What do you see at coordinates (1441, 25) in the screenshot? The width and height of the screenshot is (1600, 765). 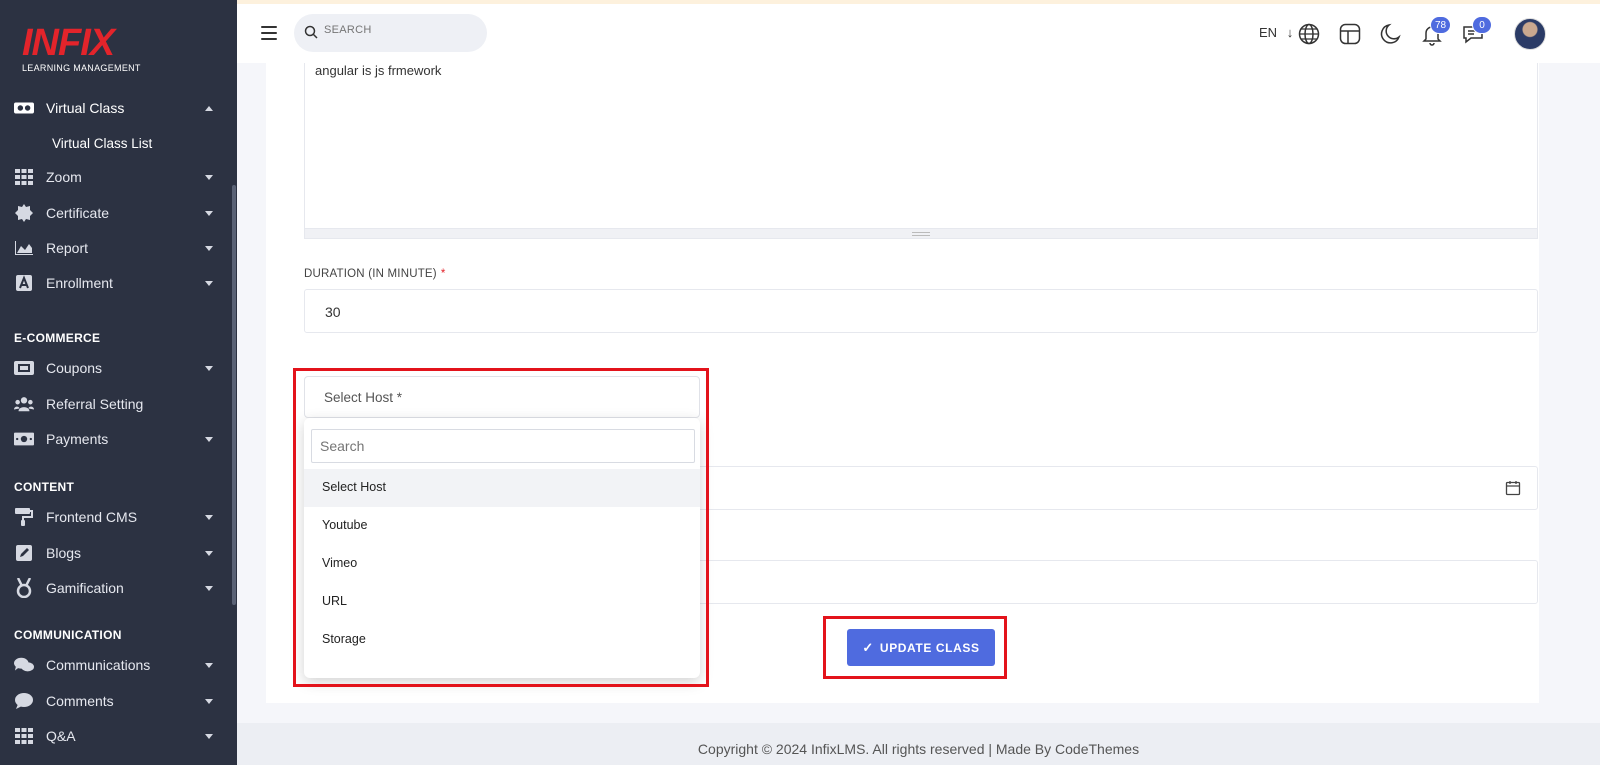 I see `notification-badge: 78` at bounding box center [1441, 25].